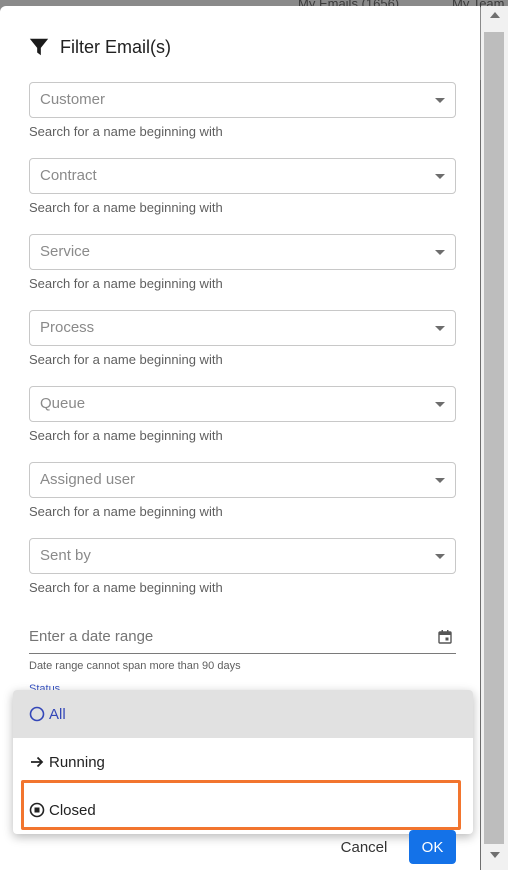 The height and width of the screenshot is (870, 508). What do you see at coordinates (37, 714) in the screenshot?
I see `circle-outline-icon` at bounding box center [37, 714].